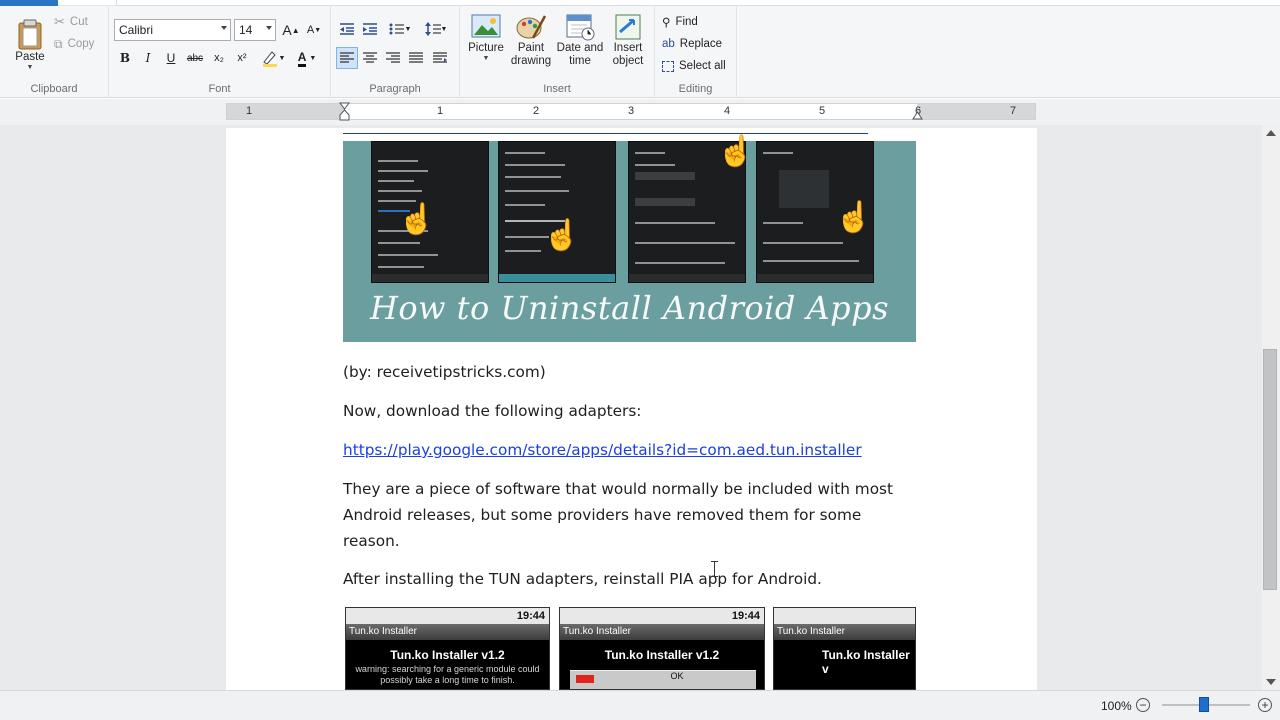 Image resolution: width=1280 pixels, height=720 pixels. What do you see at coordinates (917, 115) in the screenshot?
I see `right-indent-marker-icon` at bounding box center [917, 115].